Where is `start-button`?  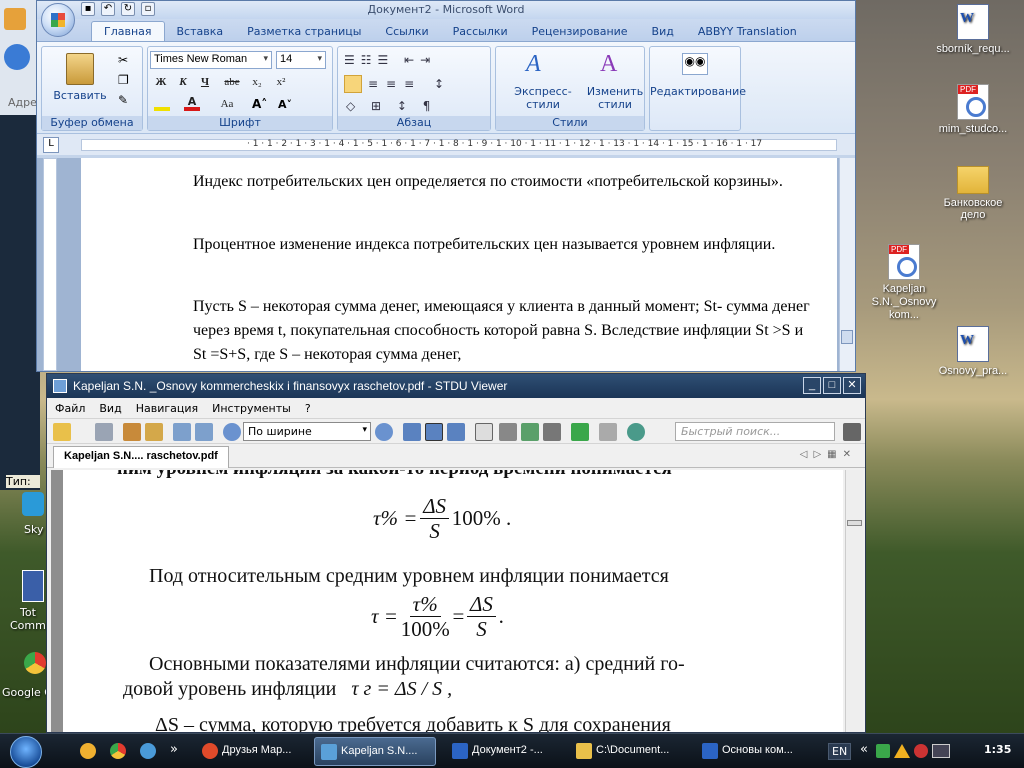
start-button is located at coordinates (26, 752).